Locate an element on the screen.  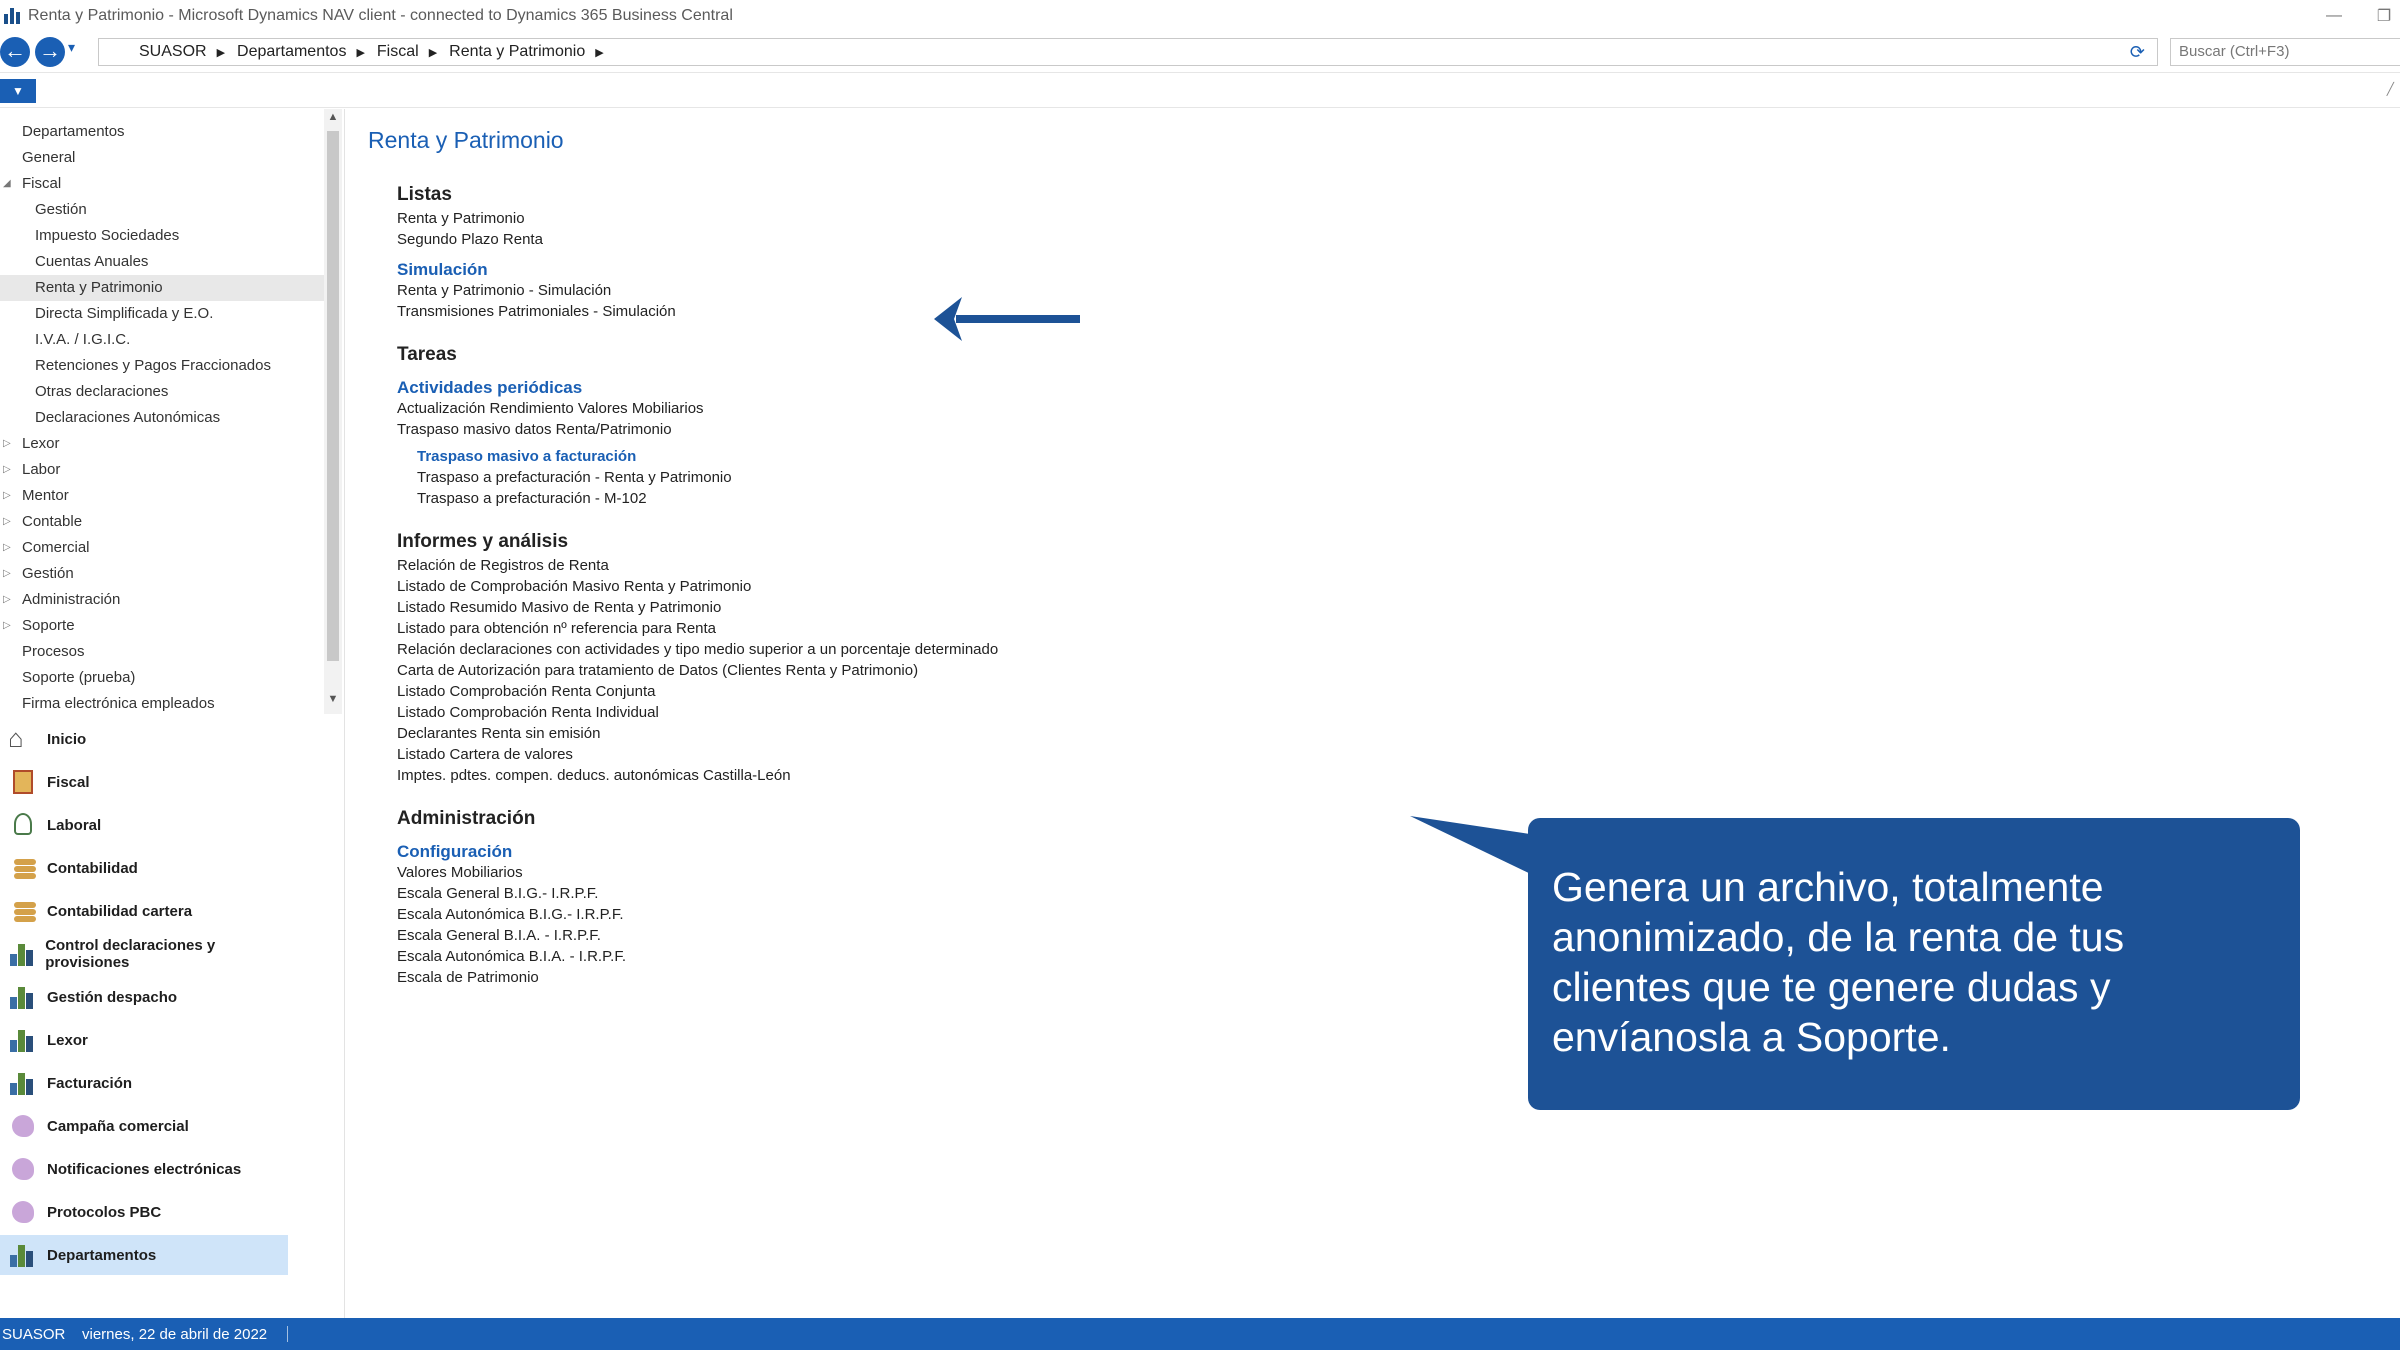
tree-item: ▷ Administración is located at coordinates (162, 600).